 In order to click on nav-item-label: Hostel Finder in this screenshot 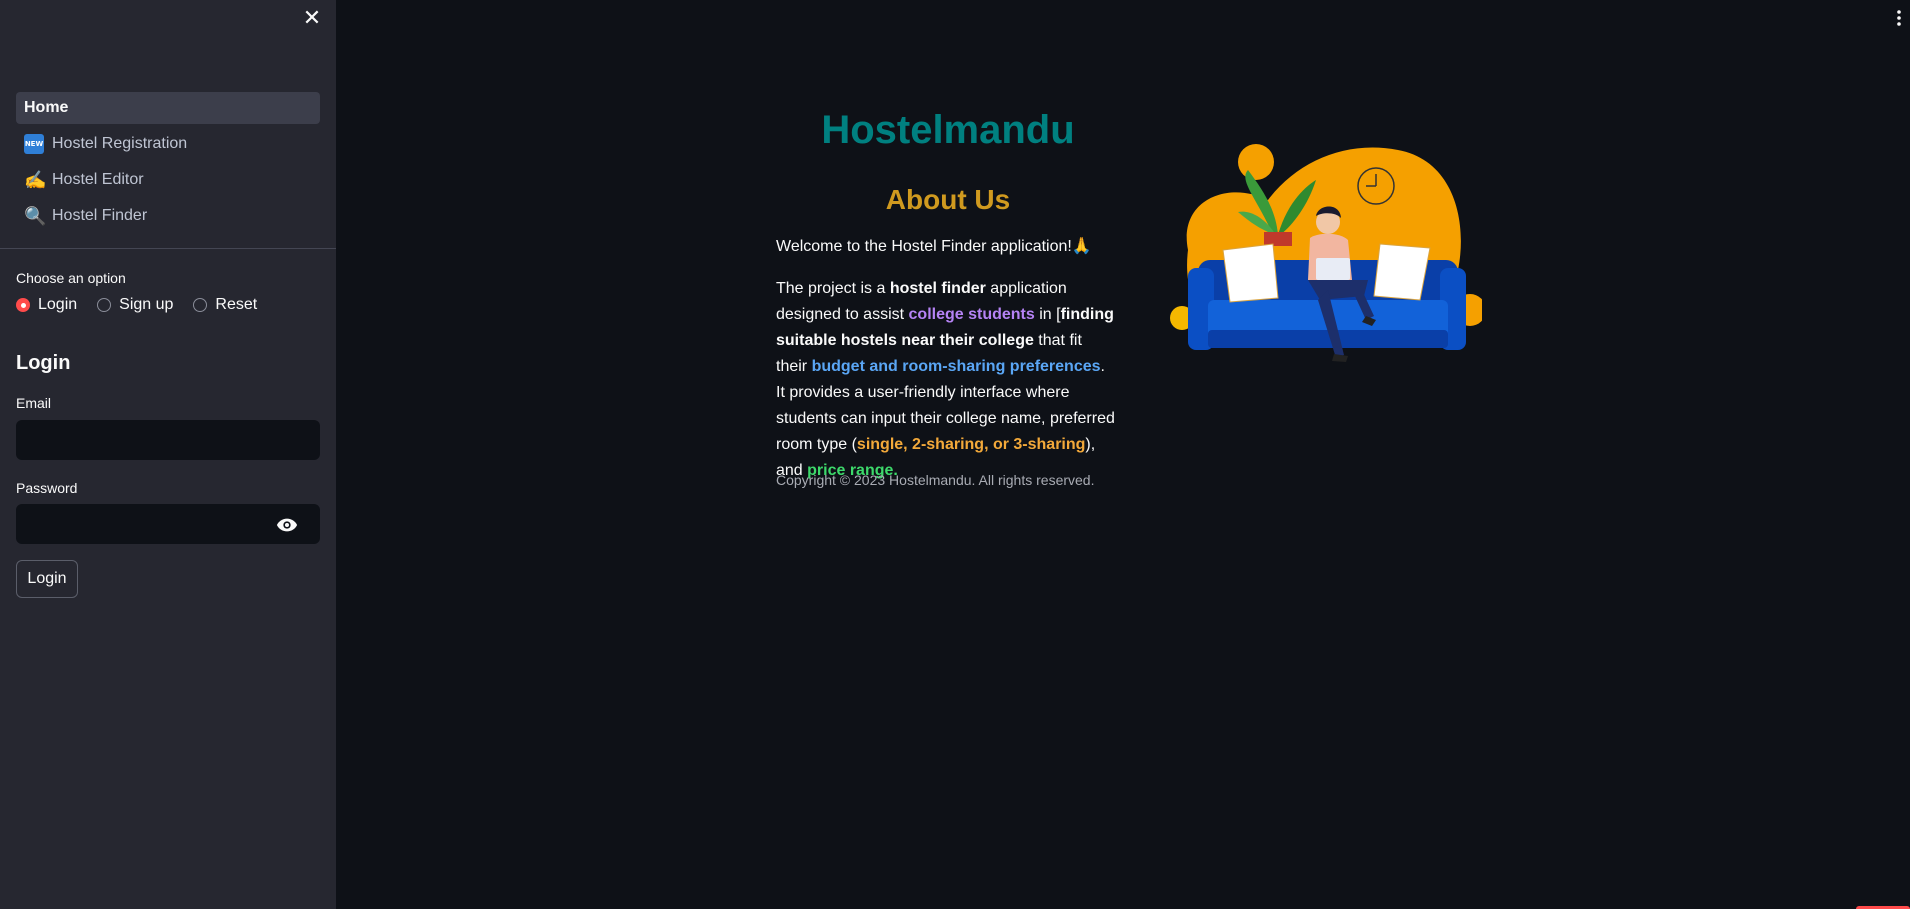, I will do `click(100, 215)`.